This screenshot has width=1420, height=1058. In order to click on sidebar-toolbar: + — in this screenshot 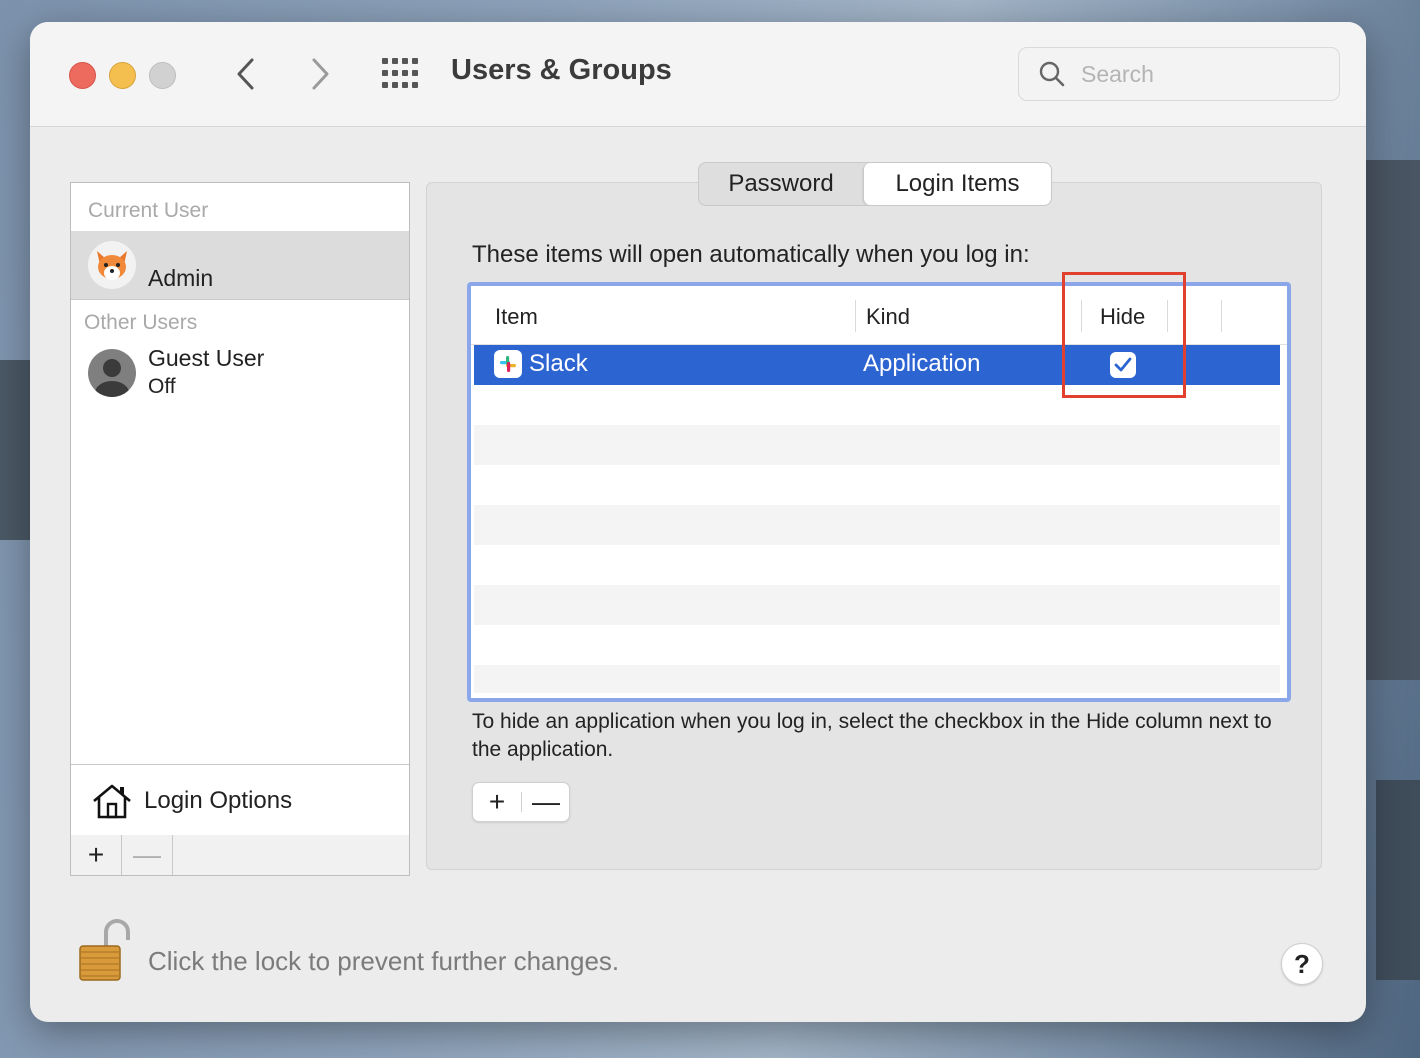, I will do `click(240, 855)`.